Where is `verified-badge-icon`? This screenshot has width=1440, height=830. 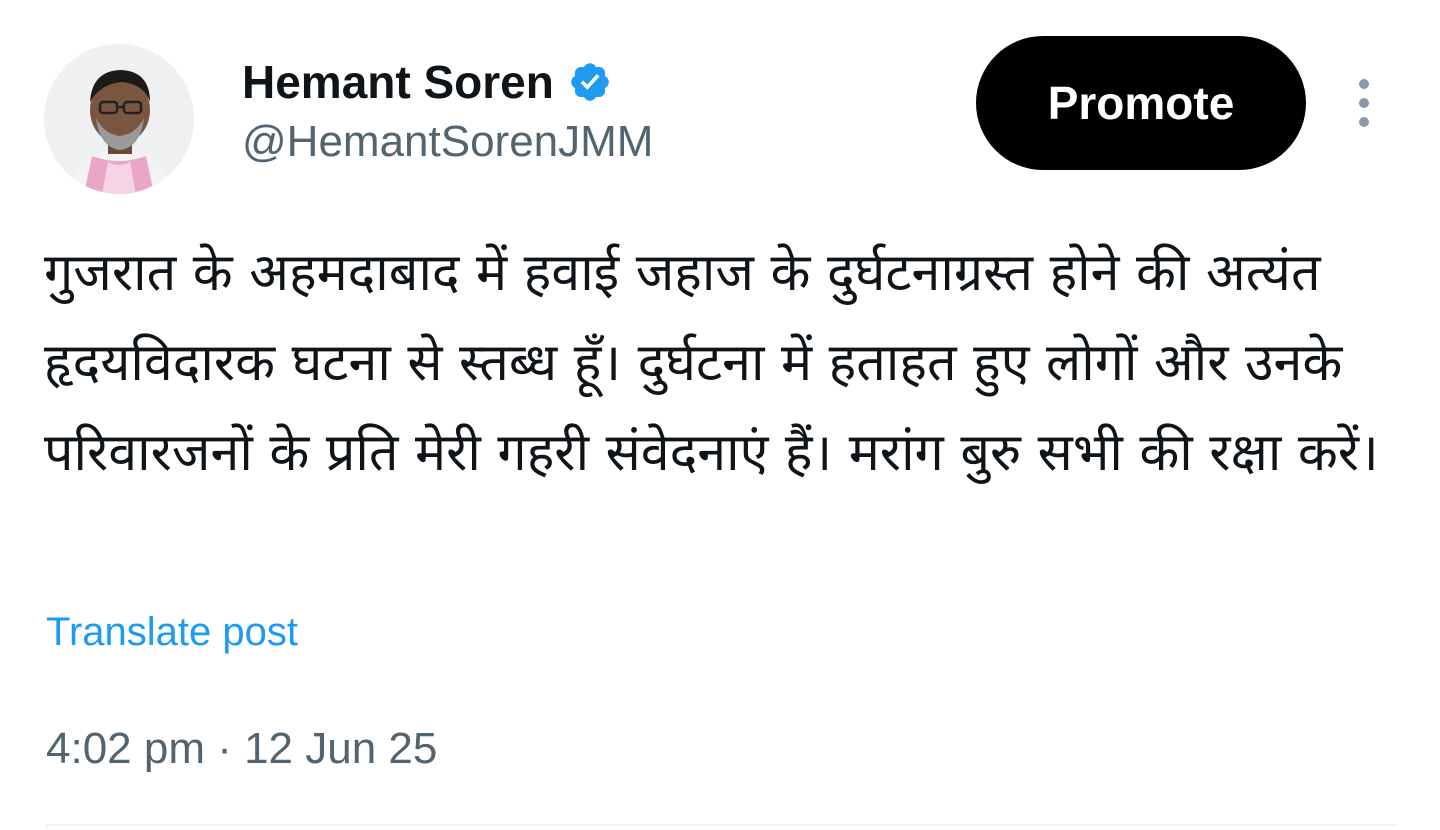
verified-badge-icon is located at coordinates (590, 82).